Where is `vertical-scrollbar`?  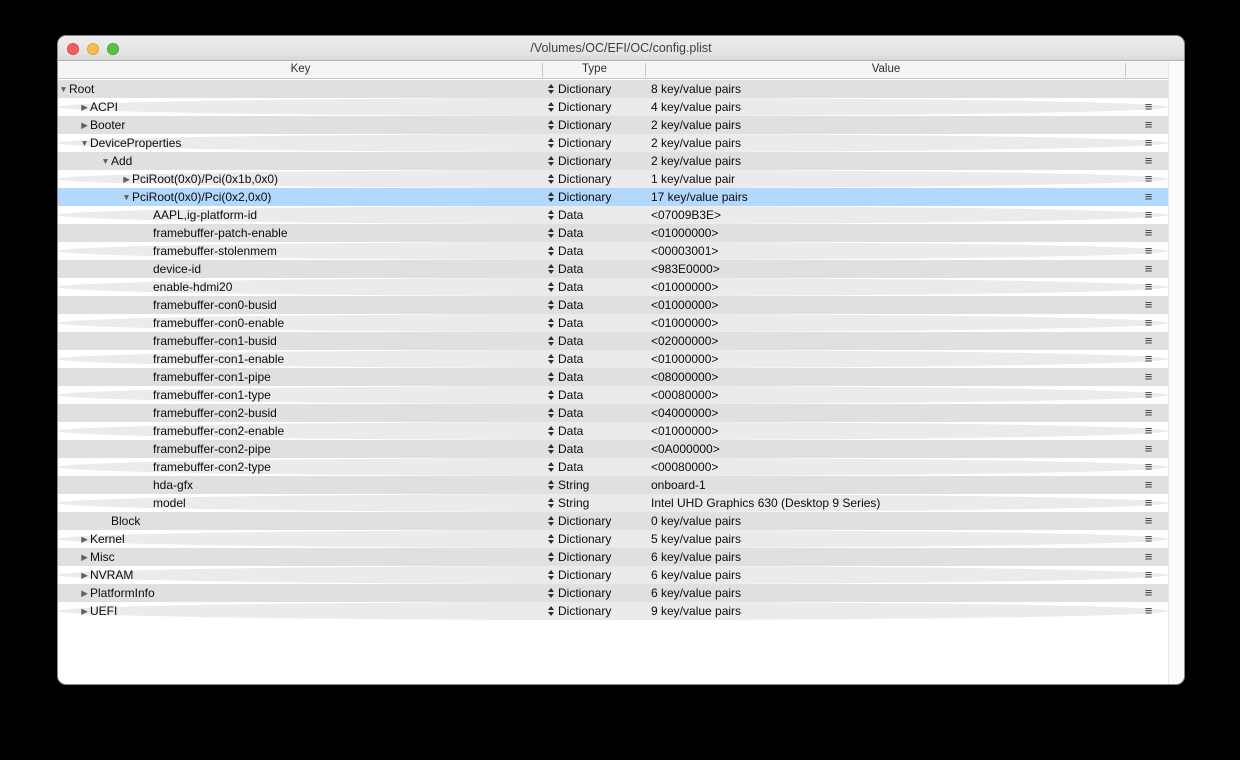 vertical-scrollbar is located at coordinates (1176, 373).